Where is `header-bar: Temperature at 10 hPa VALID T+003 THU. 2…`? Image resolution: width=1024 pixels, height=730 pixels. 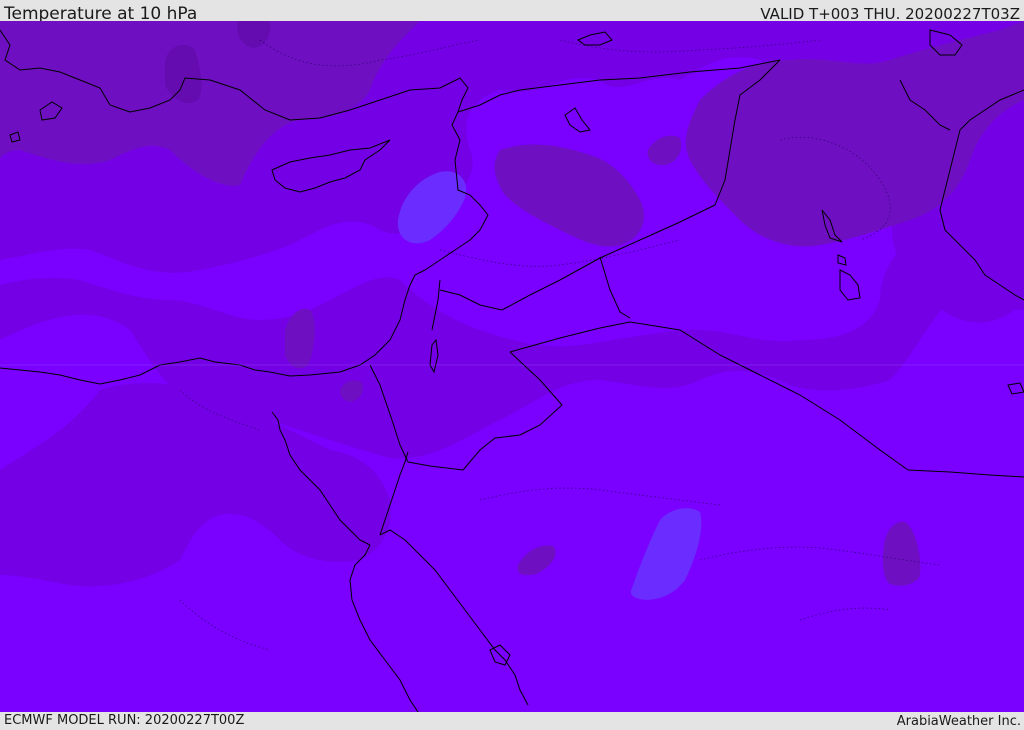
header-bar: Temperature at 10 hPa VALID T+003 THU. 2… is located at coordinates (512, 12).